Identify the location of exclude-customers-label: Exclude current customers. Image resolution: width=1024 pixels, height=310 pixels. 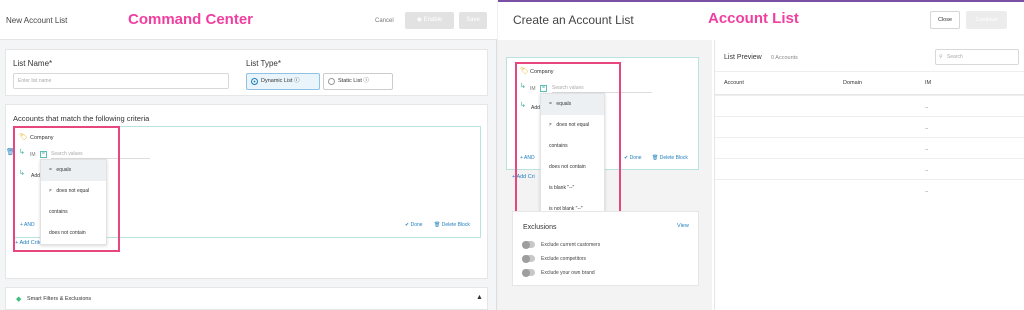
(571, 245).